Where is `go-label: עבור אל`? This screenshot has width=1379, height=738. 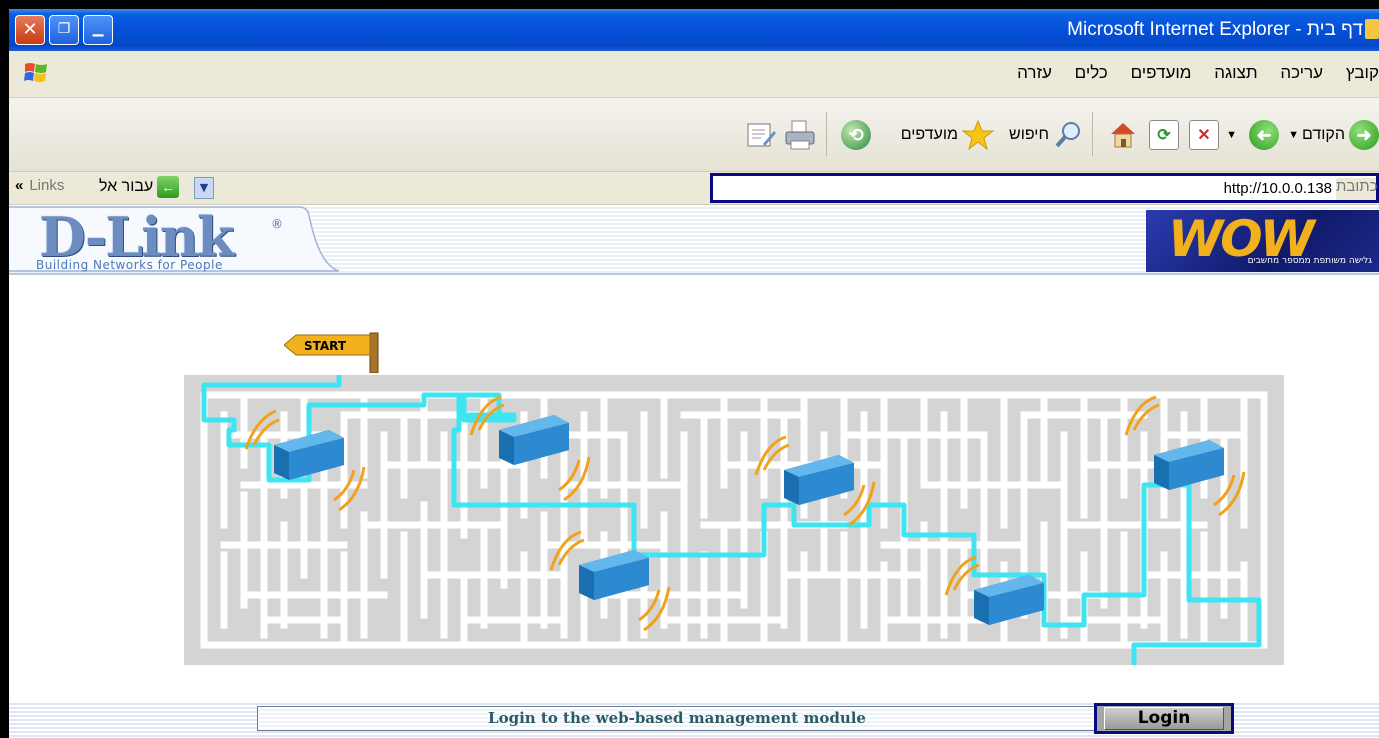
go-label: עבור אל is located at coordinates (126, 186).